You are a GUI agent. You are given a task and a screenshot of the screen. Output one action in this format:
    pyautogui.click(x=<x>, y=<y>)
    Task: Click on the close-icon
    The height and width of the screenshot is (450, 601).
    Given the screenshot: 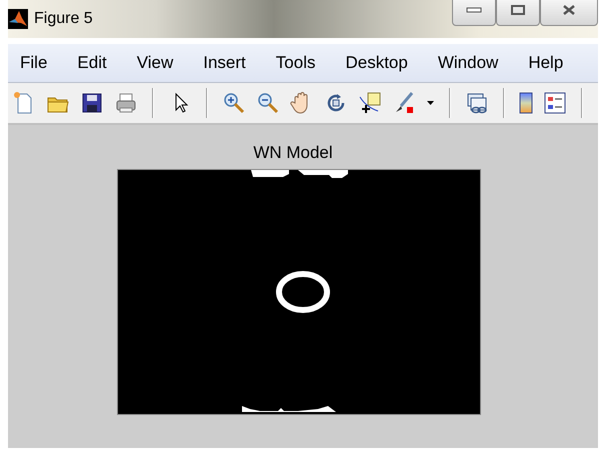 What is the action you would take?
    pyautogui.click(x=569, y=10)
    